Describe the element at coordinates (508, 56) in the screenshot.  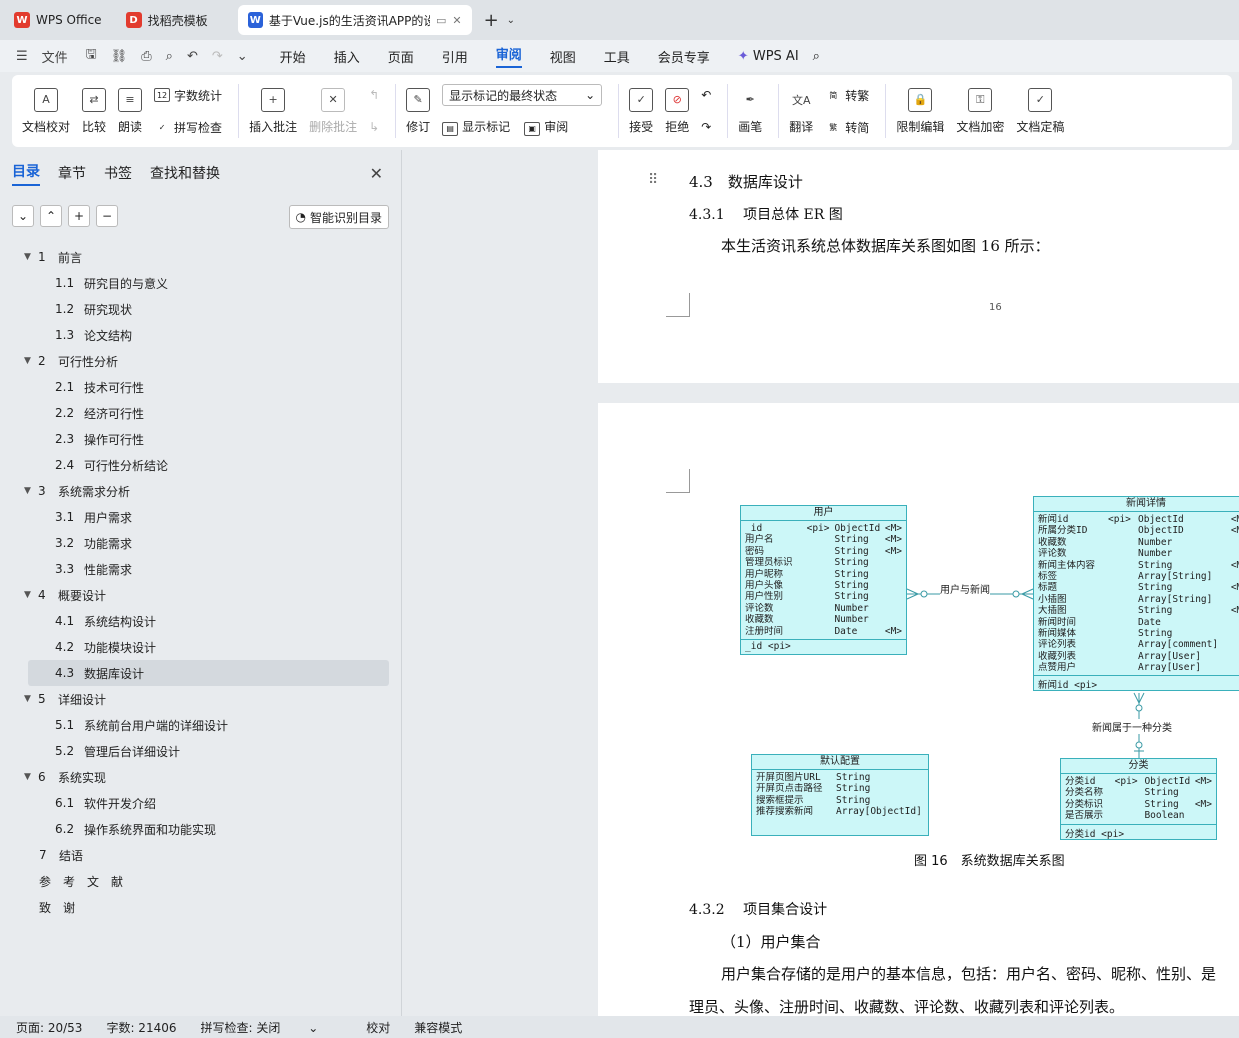
I see `menu-review: 审阅` at that location.